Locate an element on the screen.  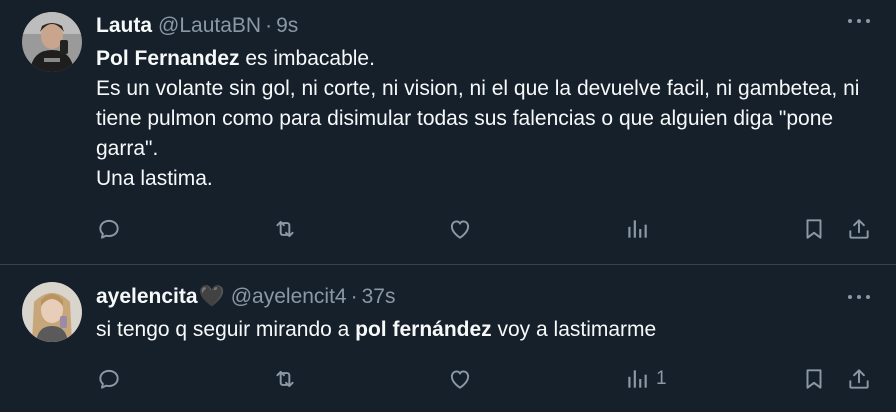
action-bar is located at coordinates (484, 229).